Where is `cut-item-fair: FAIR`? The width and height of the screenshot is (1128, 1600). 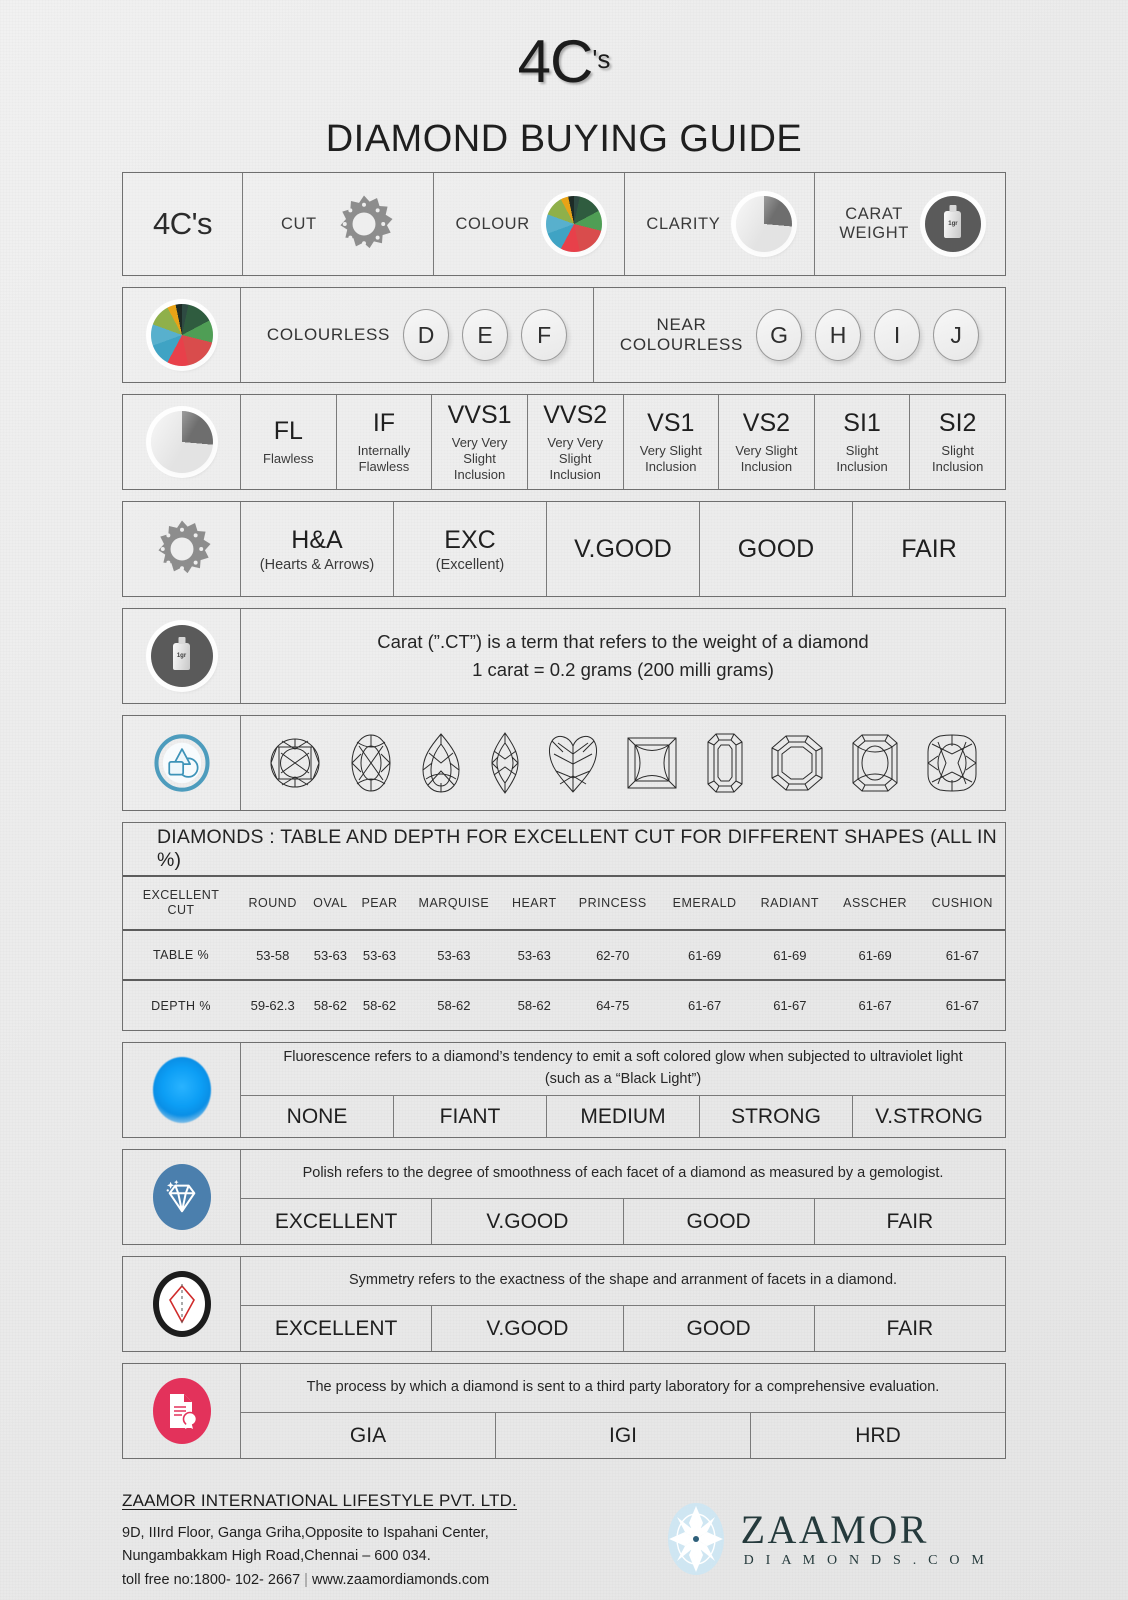 cut-item-fair: FAIR is located at coordinates (929, 549).